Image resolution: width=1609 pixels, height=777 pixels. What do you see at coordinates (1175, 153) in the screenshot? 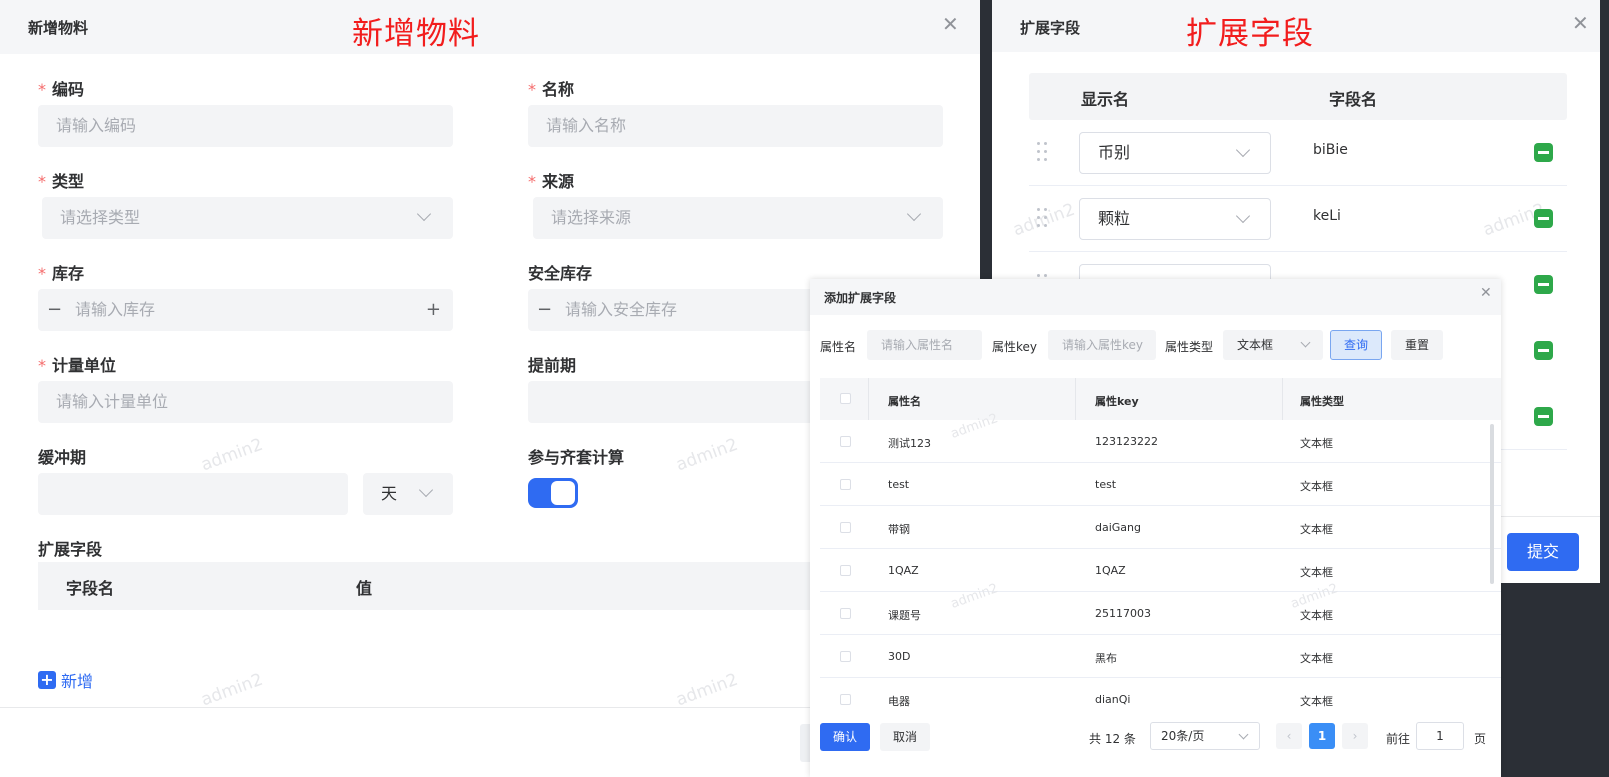
I see `display-name-select: 币别` at bounding box center [1175, 153].